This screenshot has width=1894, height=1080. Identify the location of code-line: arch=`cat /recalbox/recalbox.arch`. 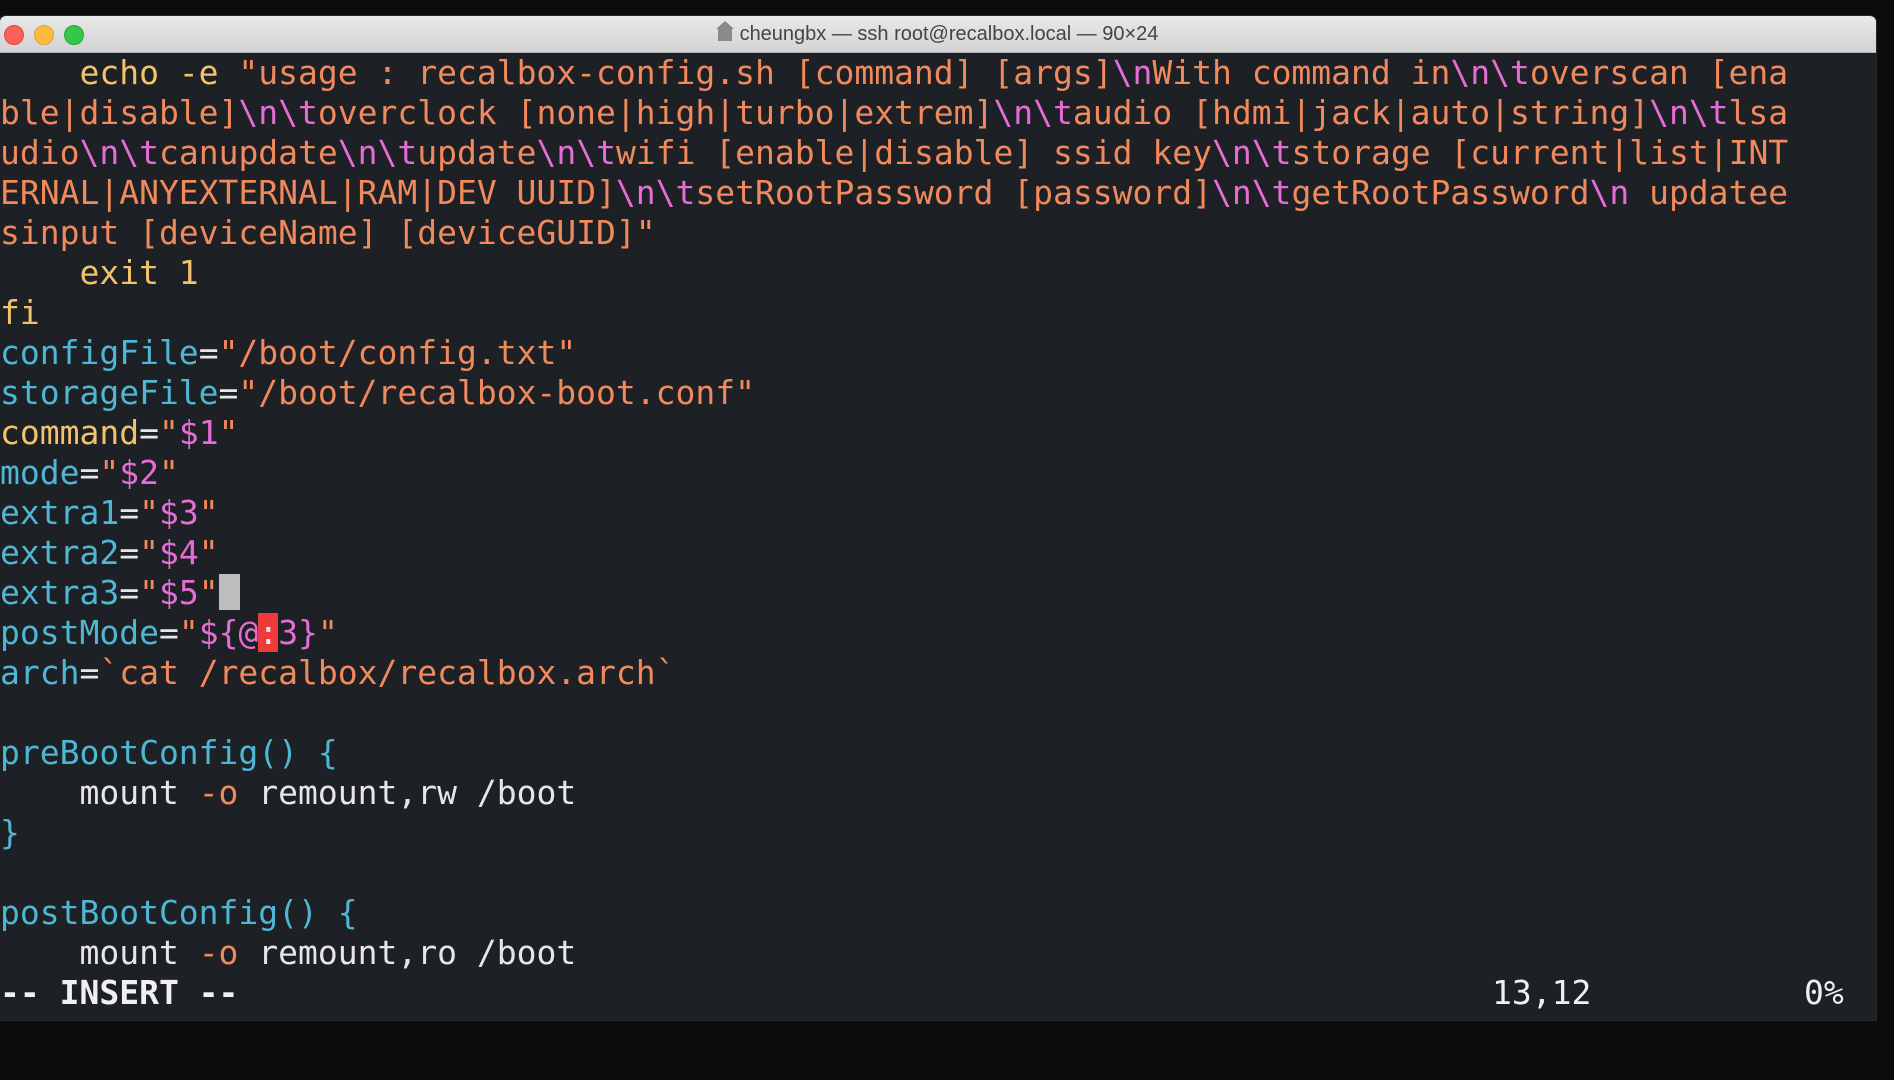
(938, 673).